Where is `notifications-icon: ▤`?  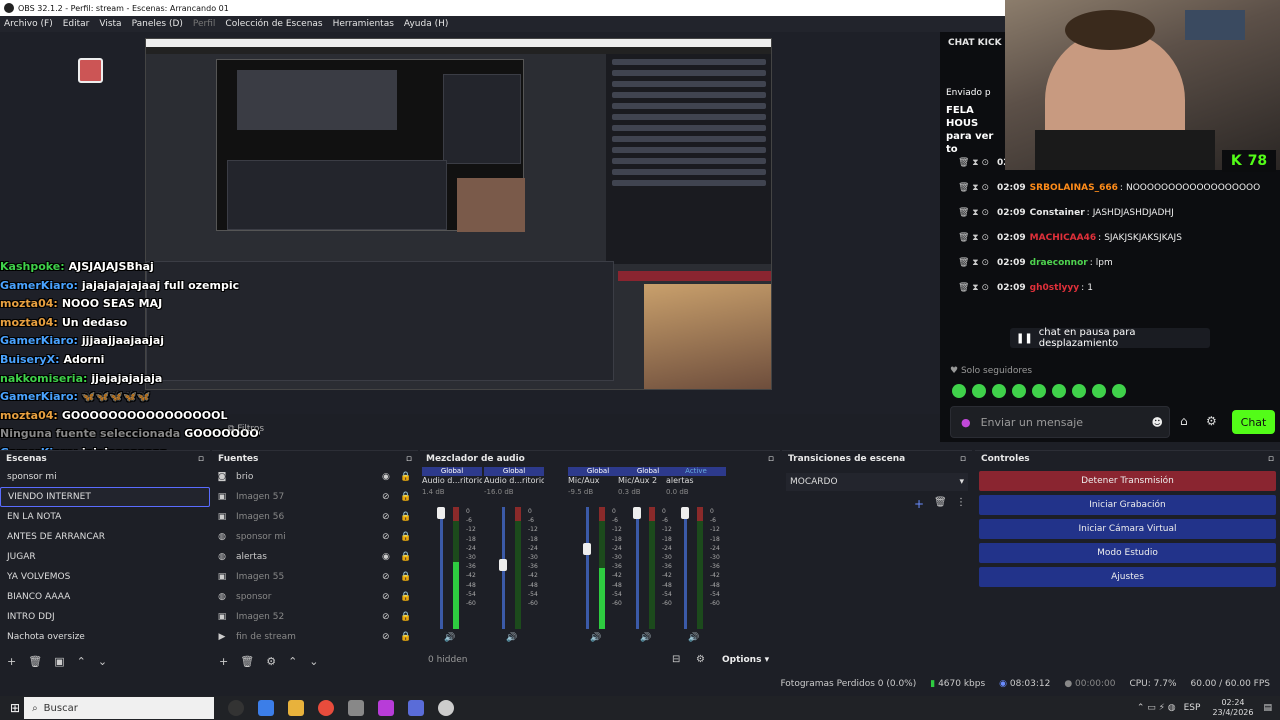 notifications-icon: ▤ is located at coordinates (1267, 708).